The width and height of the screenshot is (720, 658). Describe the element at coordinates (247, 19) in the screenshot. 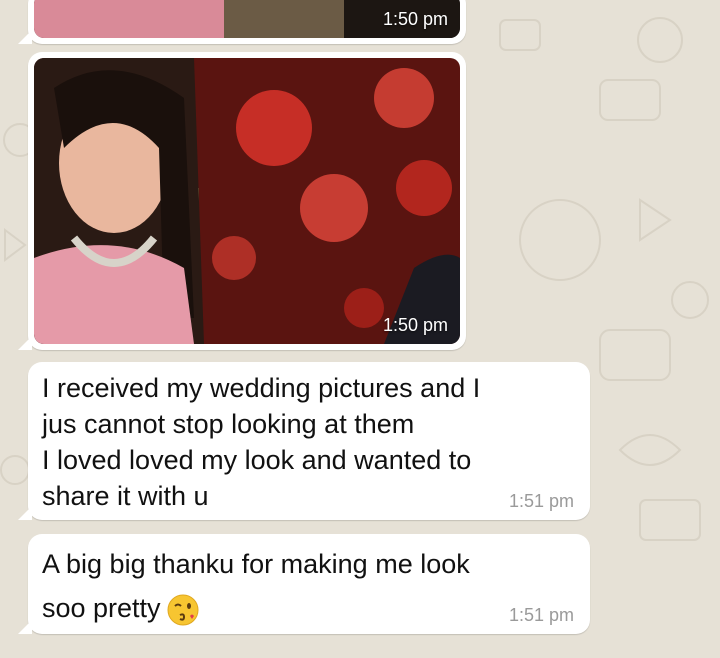

I see `wedding-photo-thumbnail: 1:50 pm` at that location.